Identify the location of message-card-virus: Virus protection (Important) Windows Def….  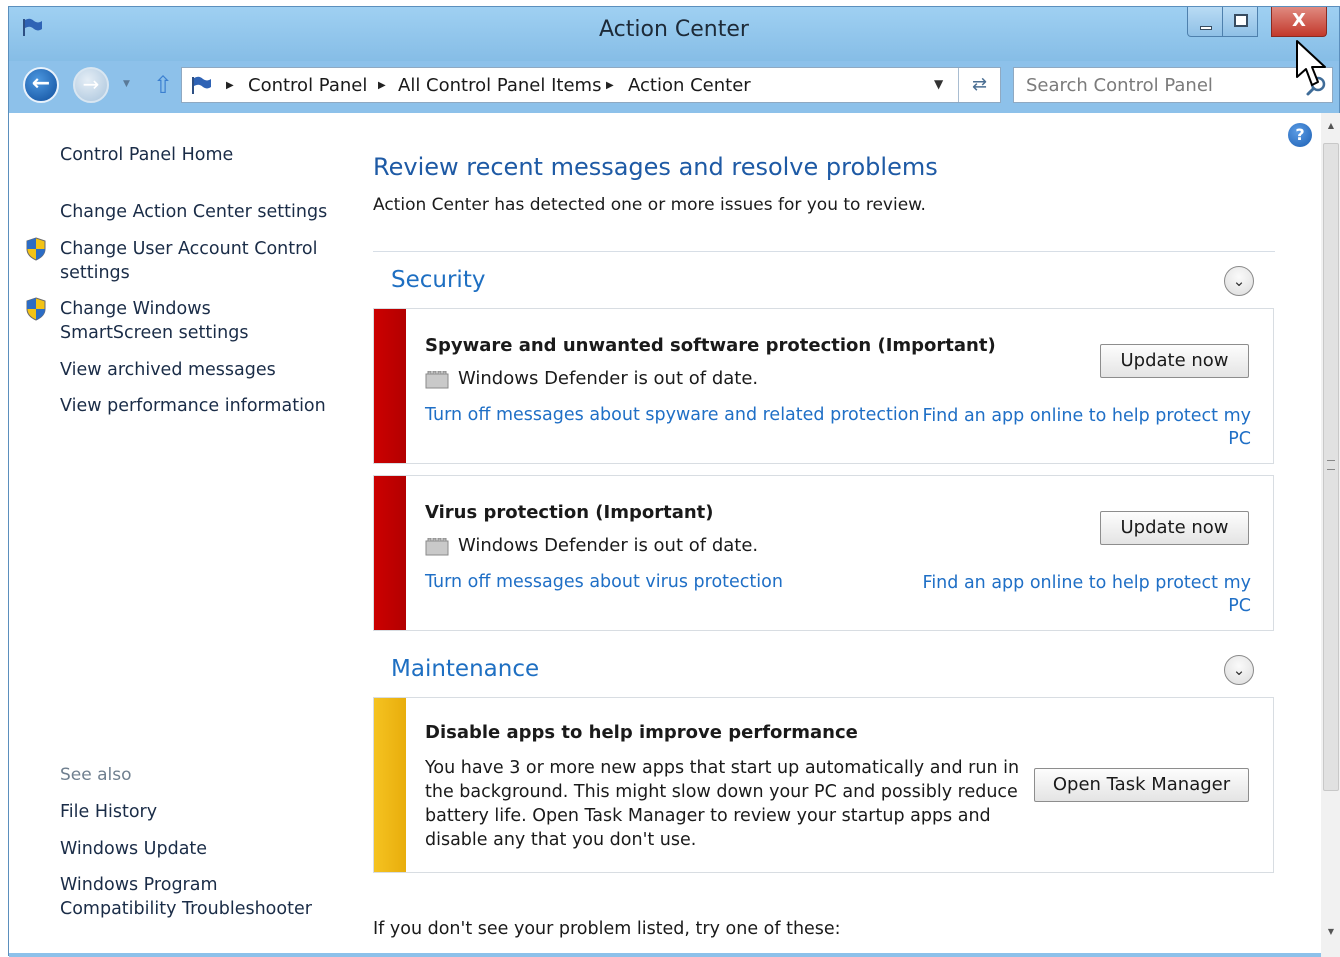
(823, 553).